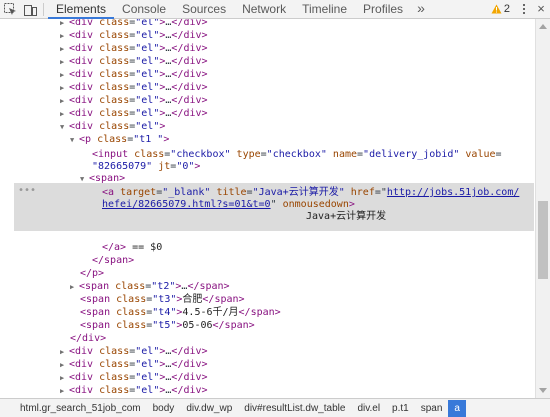 The height and width of the screenshot is (417, 550). What do you see at coordinates (132, 247) in the screenshot?
I see `dom-node-a-close: </a> == $0` at bounding box center [132, 247].